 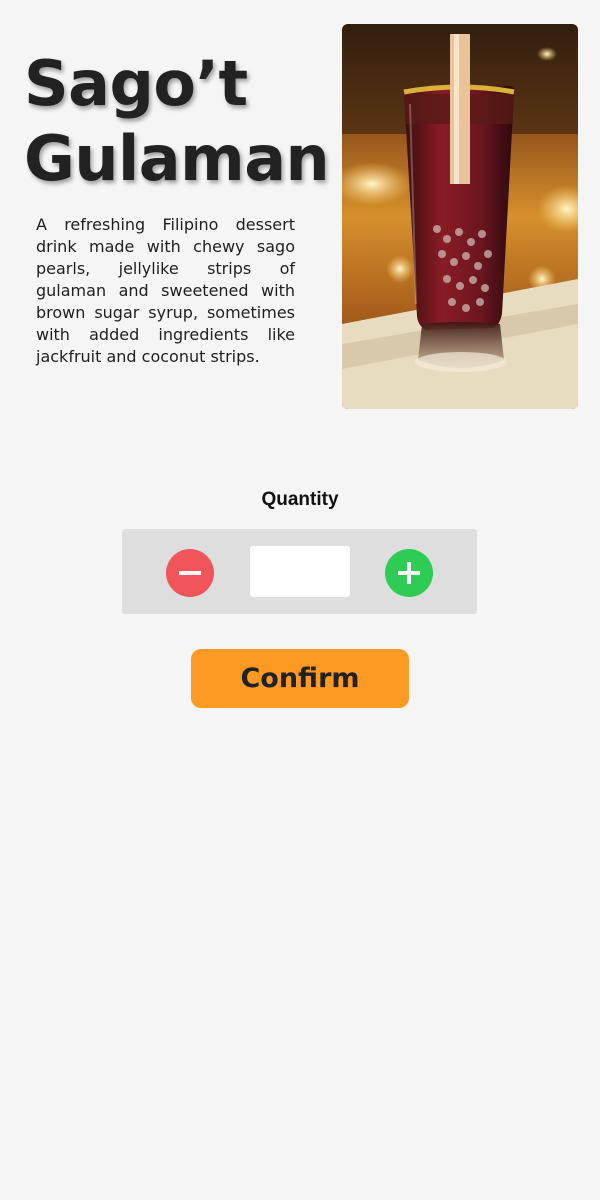 What do you see at coordinates (300, 678) in the screenshot?
I see `confirm-button: Confirm` at bounding box center [300, 678].